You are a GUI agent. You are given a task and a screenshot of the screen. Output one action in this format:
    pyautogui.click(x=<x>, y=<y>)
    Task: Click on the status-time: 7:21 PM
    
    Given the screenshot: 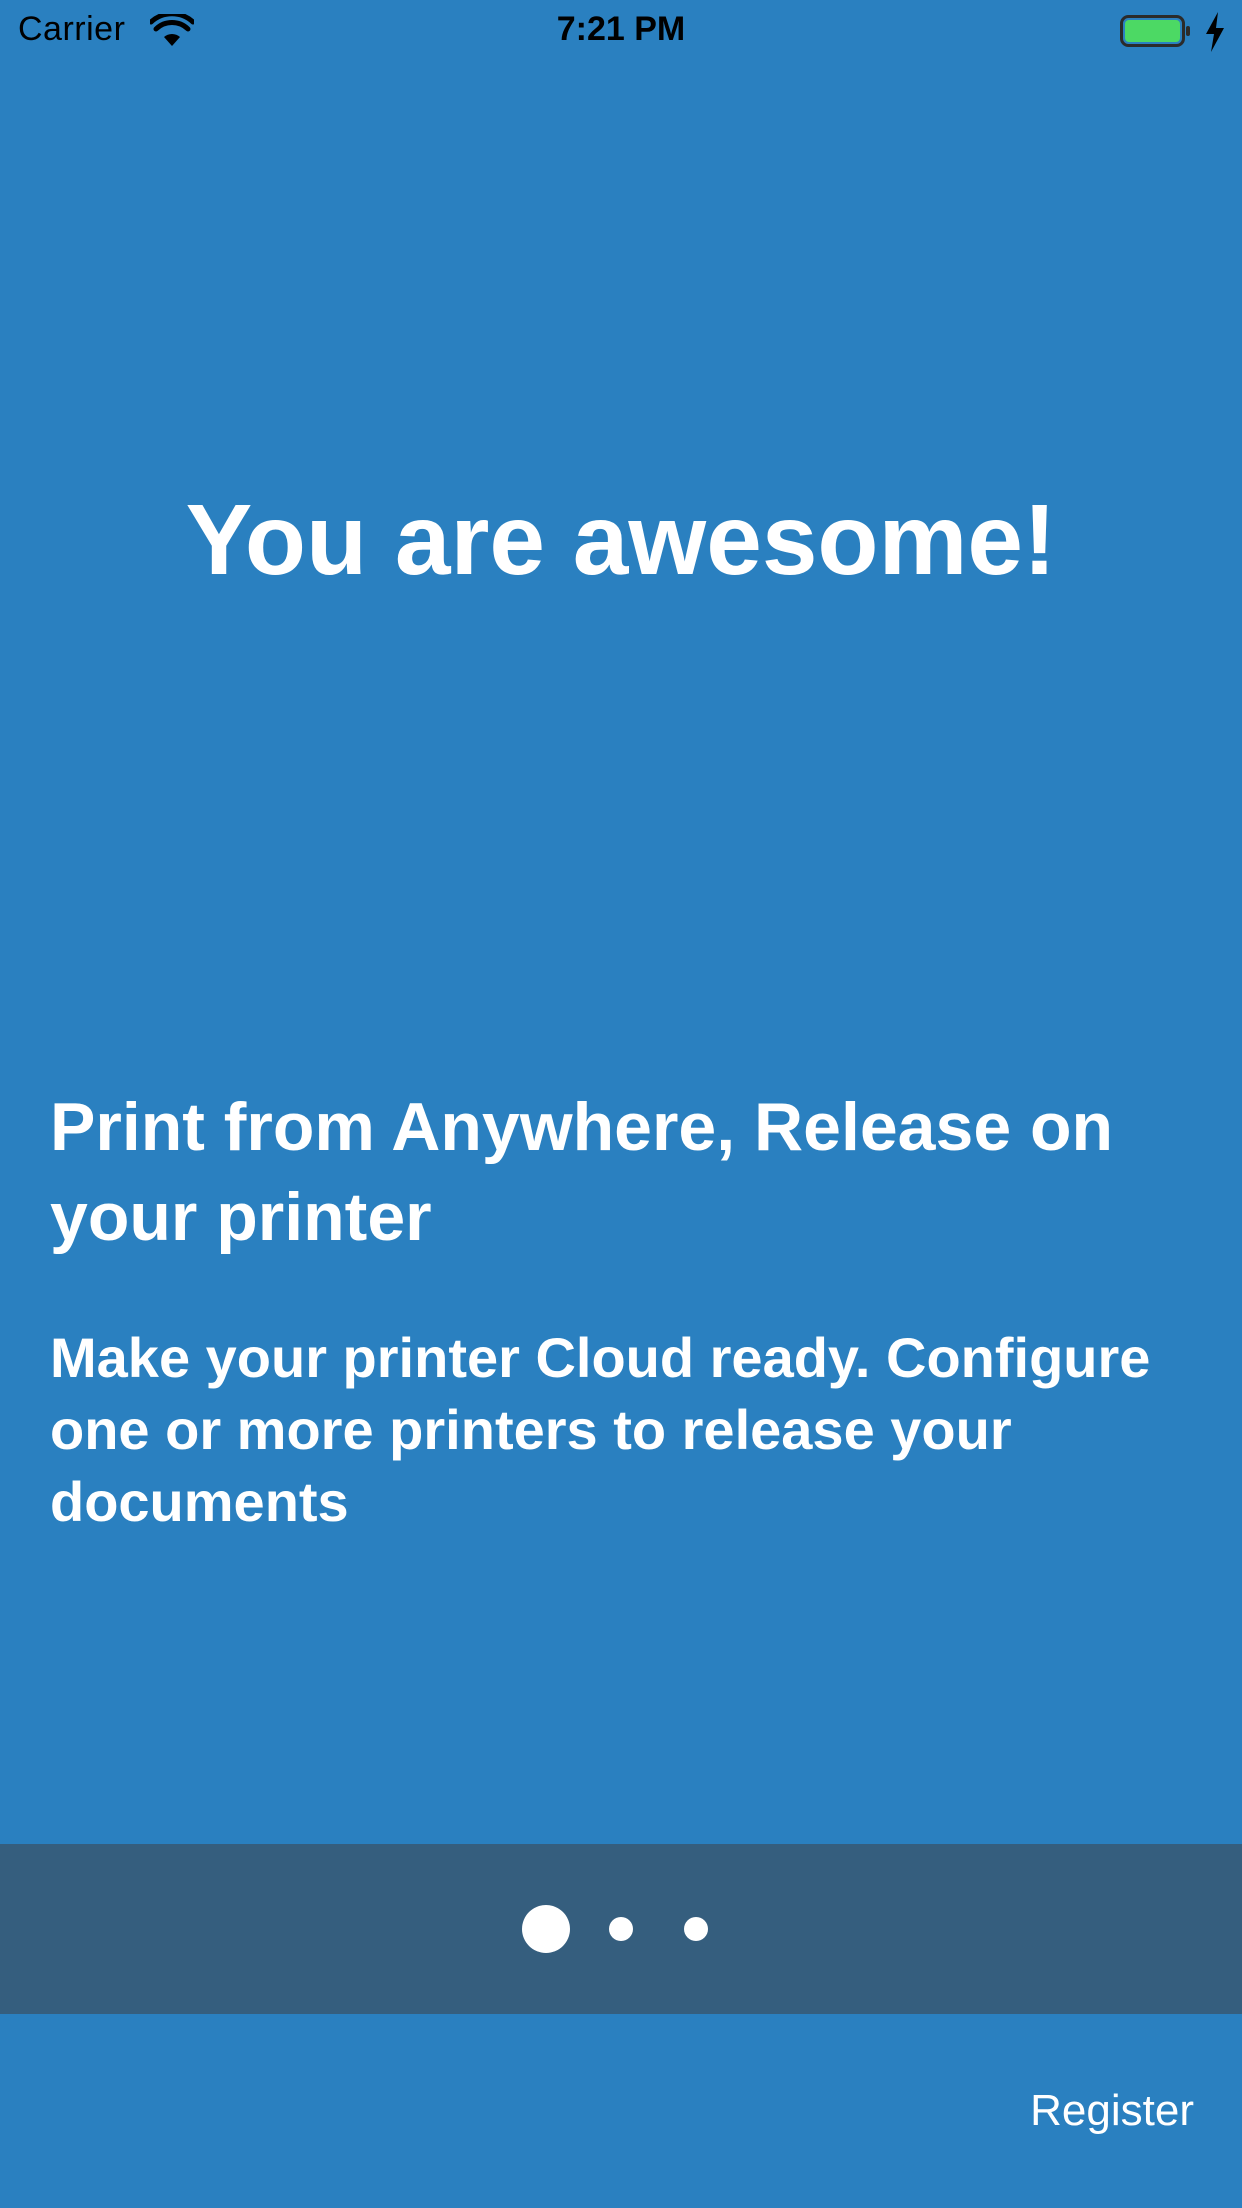 What is the action you would take?
    pyautogui.click(x=621, y=29)
    